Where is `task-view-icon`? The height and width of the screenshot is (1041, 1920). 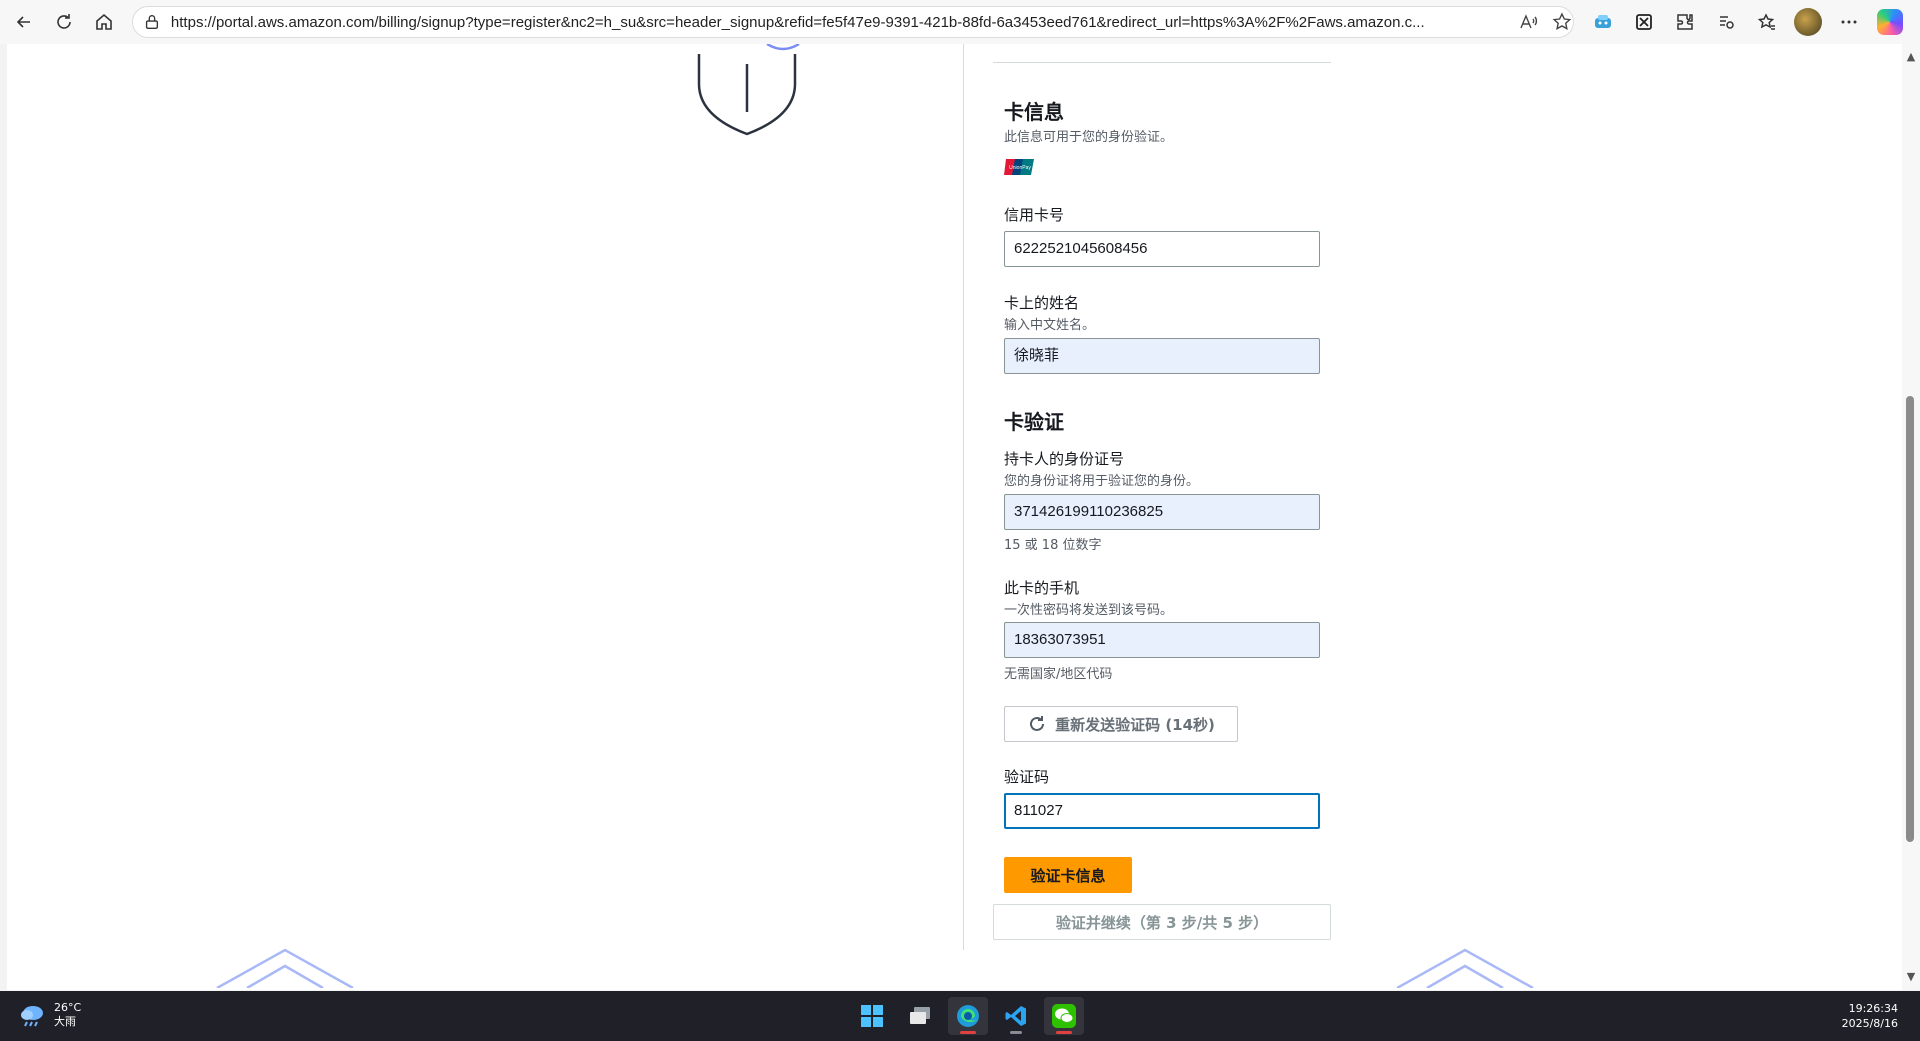
task-view-icon is located at coordinates (920, 1016).